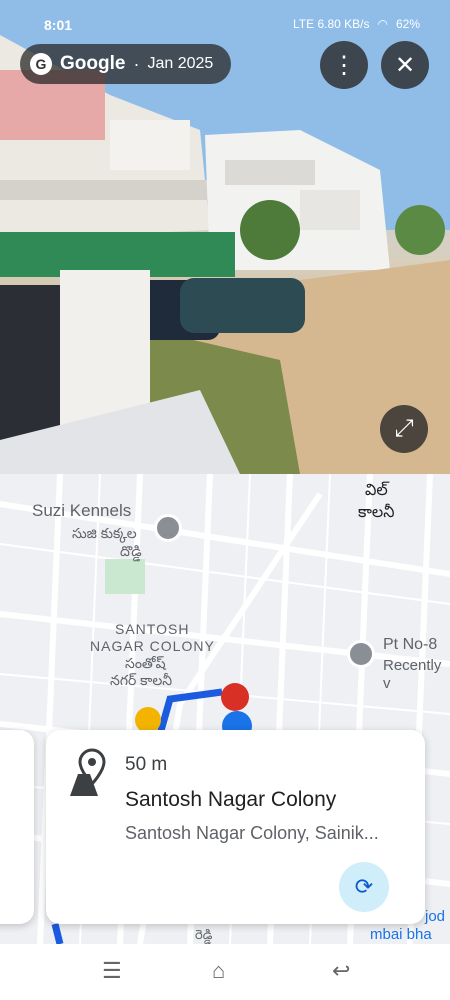  Describe the element at coordinates (180, 63) in the screenshot. I see `imagery-date: Jan 2025` at that location.